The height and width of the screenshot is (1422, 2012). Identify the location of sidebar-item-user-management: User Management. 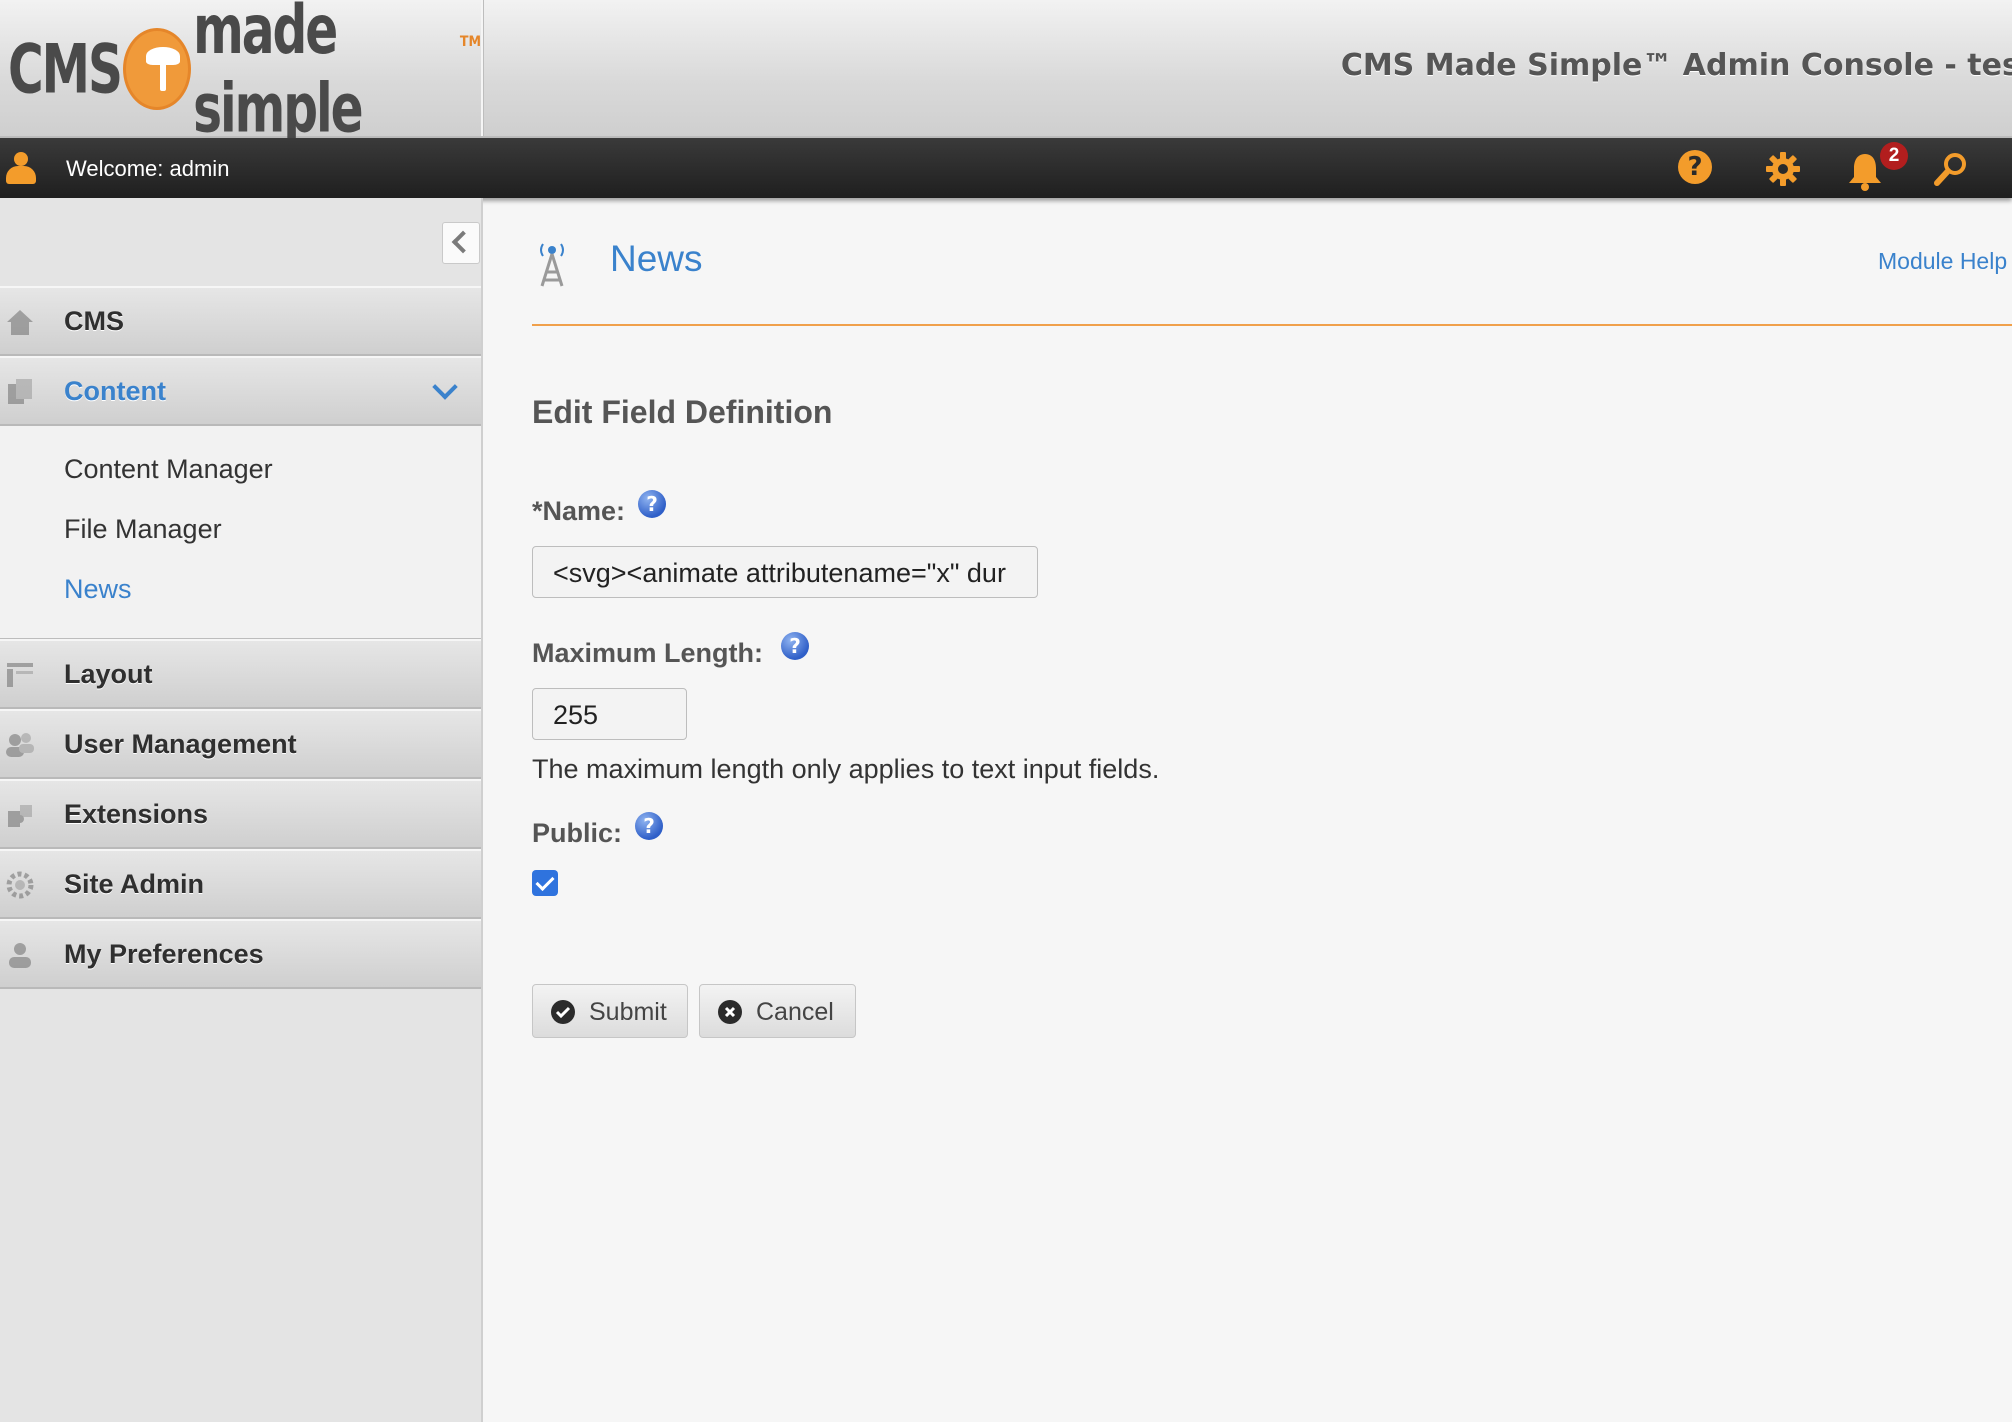
(240, 744).